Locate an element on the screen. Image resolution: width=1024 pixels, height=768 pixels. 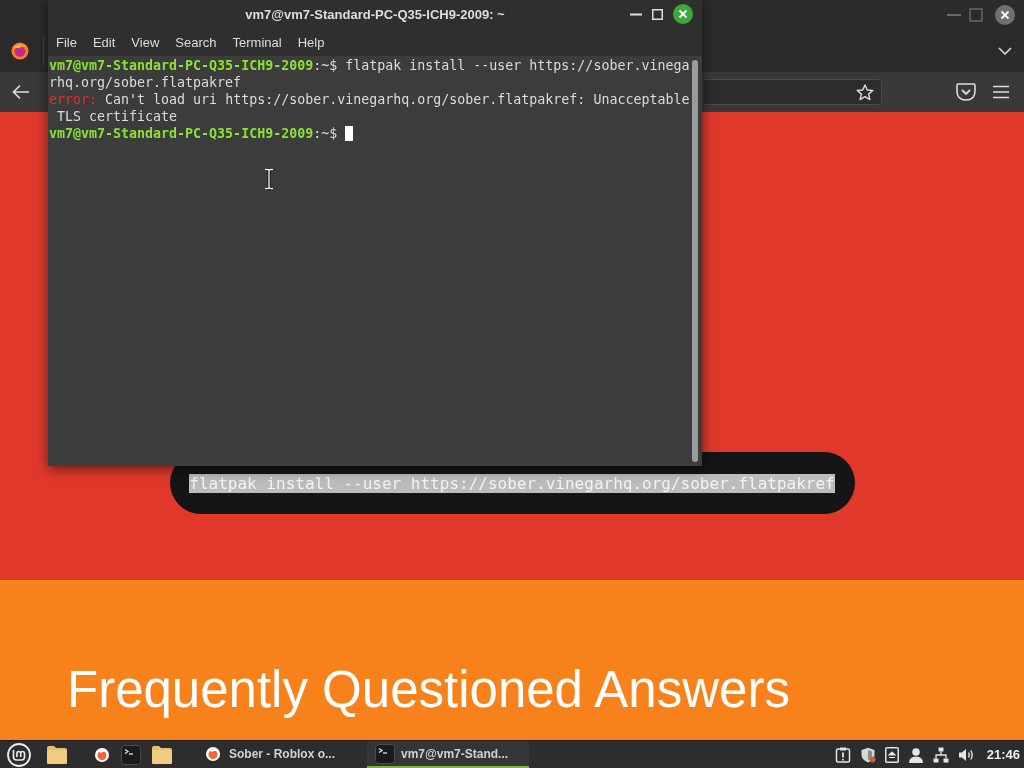
clipboard-alert-icon is located at coordinates (842, 754).